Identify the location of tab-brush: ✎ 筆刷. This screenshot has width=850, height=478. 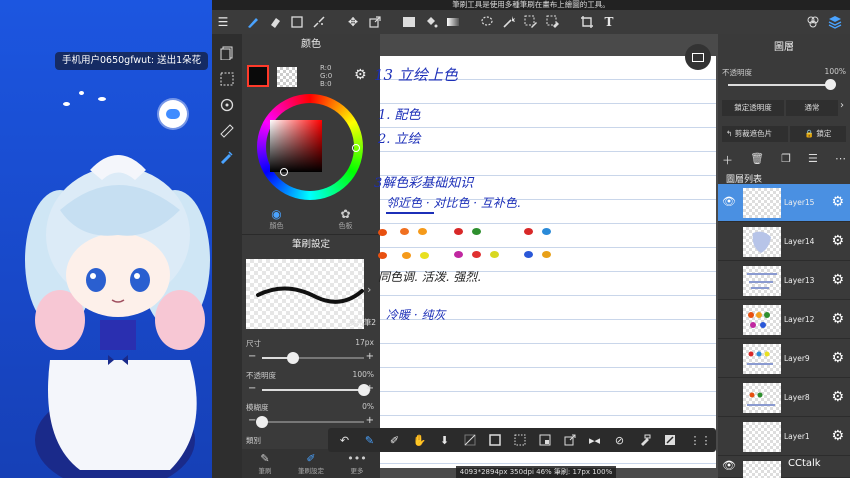
(265, 463).